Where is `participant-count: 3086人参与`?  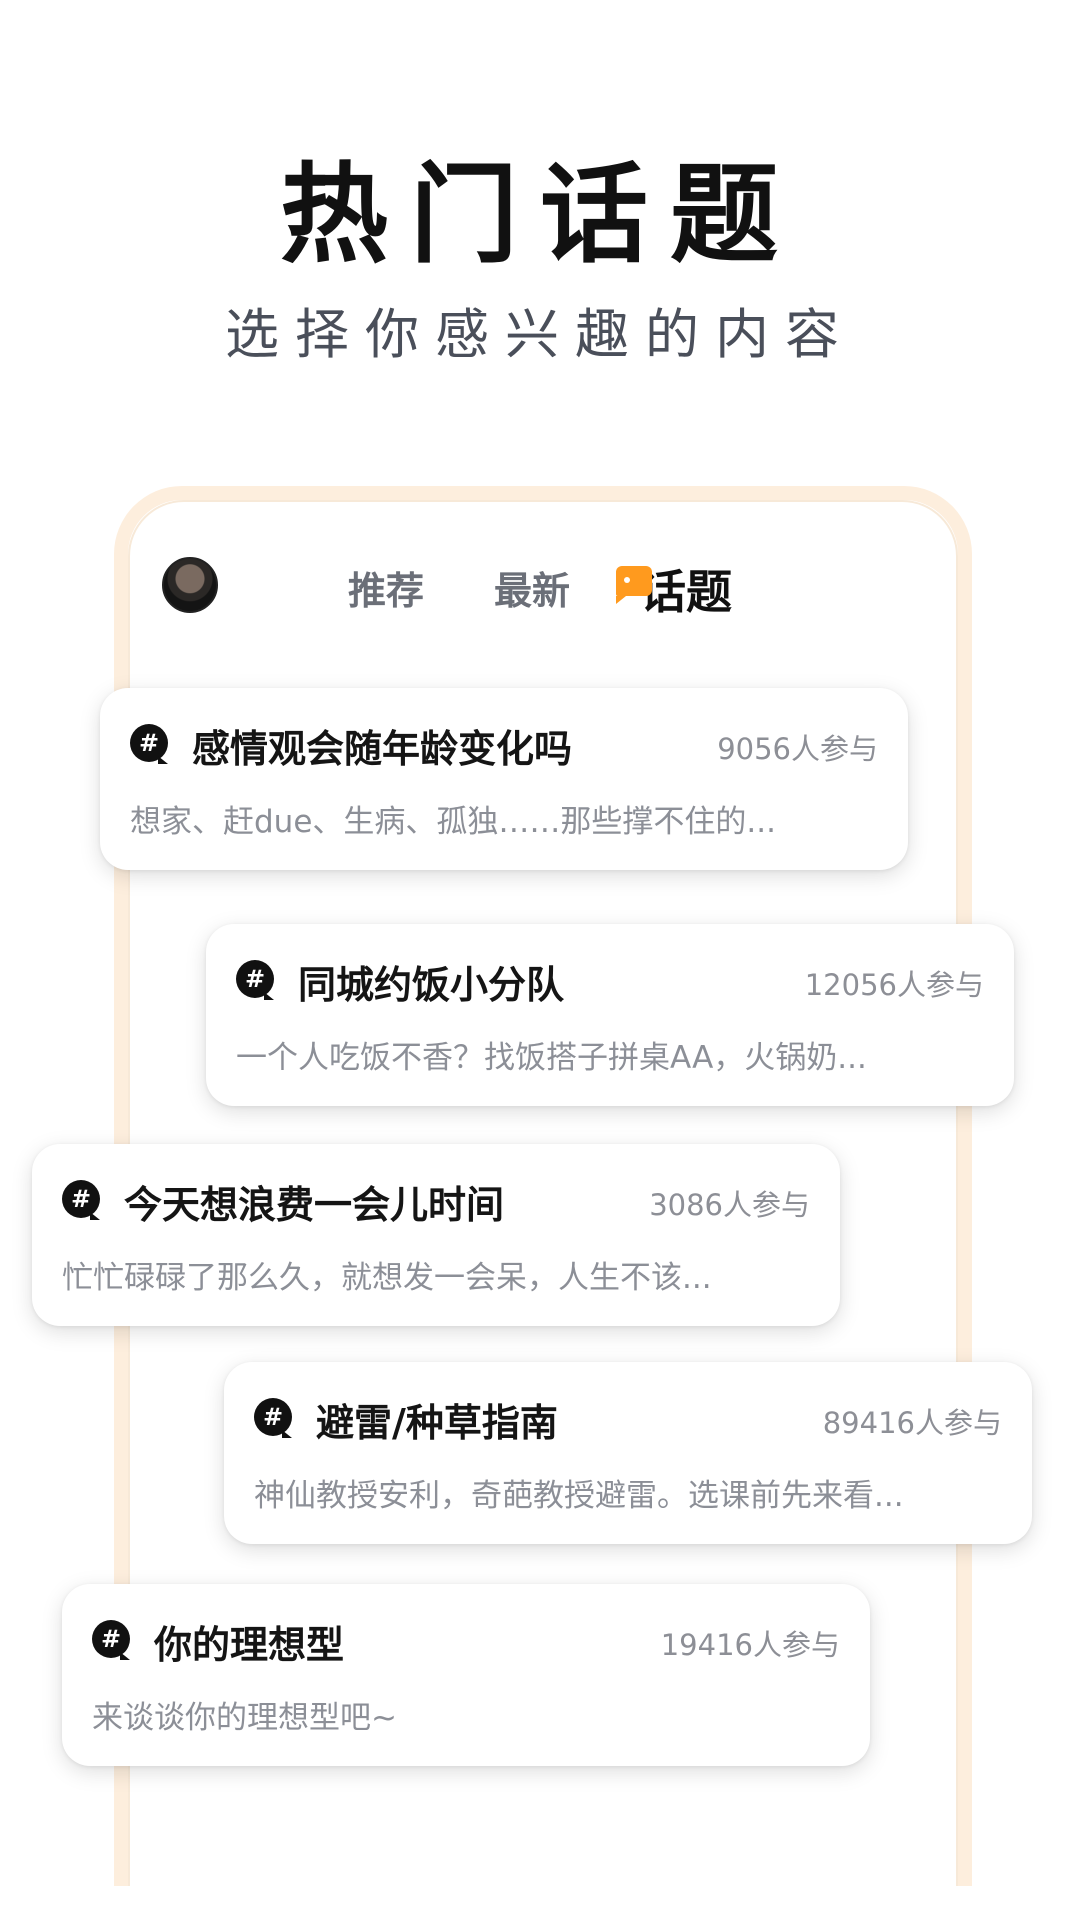 participant-count: 3086人参与 is located at coordinates (729, 1205).